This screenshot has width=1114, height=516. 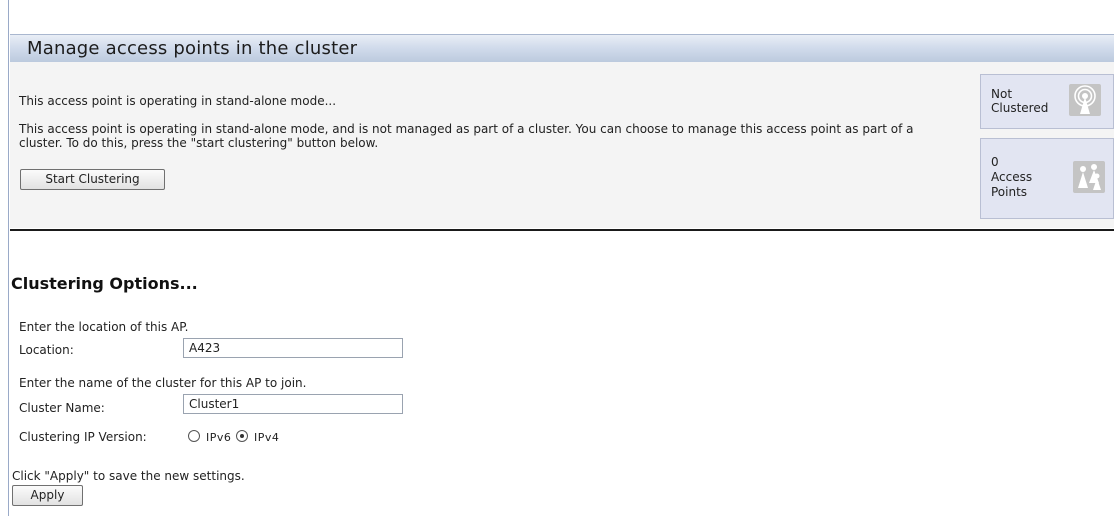 What do you see at coordinates (1085, 100) in the screenshot?
I see `wireless-tower-icon` at bounding box center [1085, 100].